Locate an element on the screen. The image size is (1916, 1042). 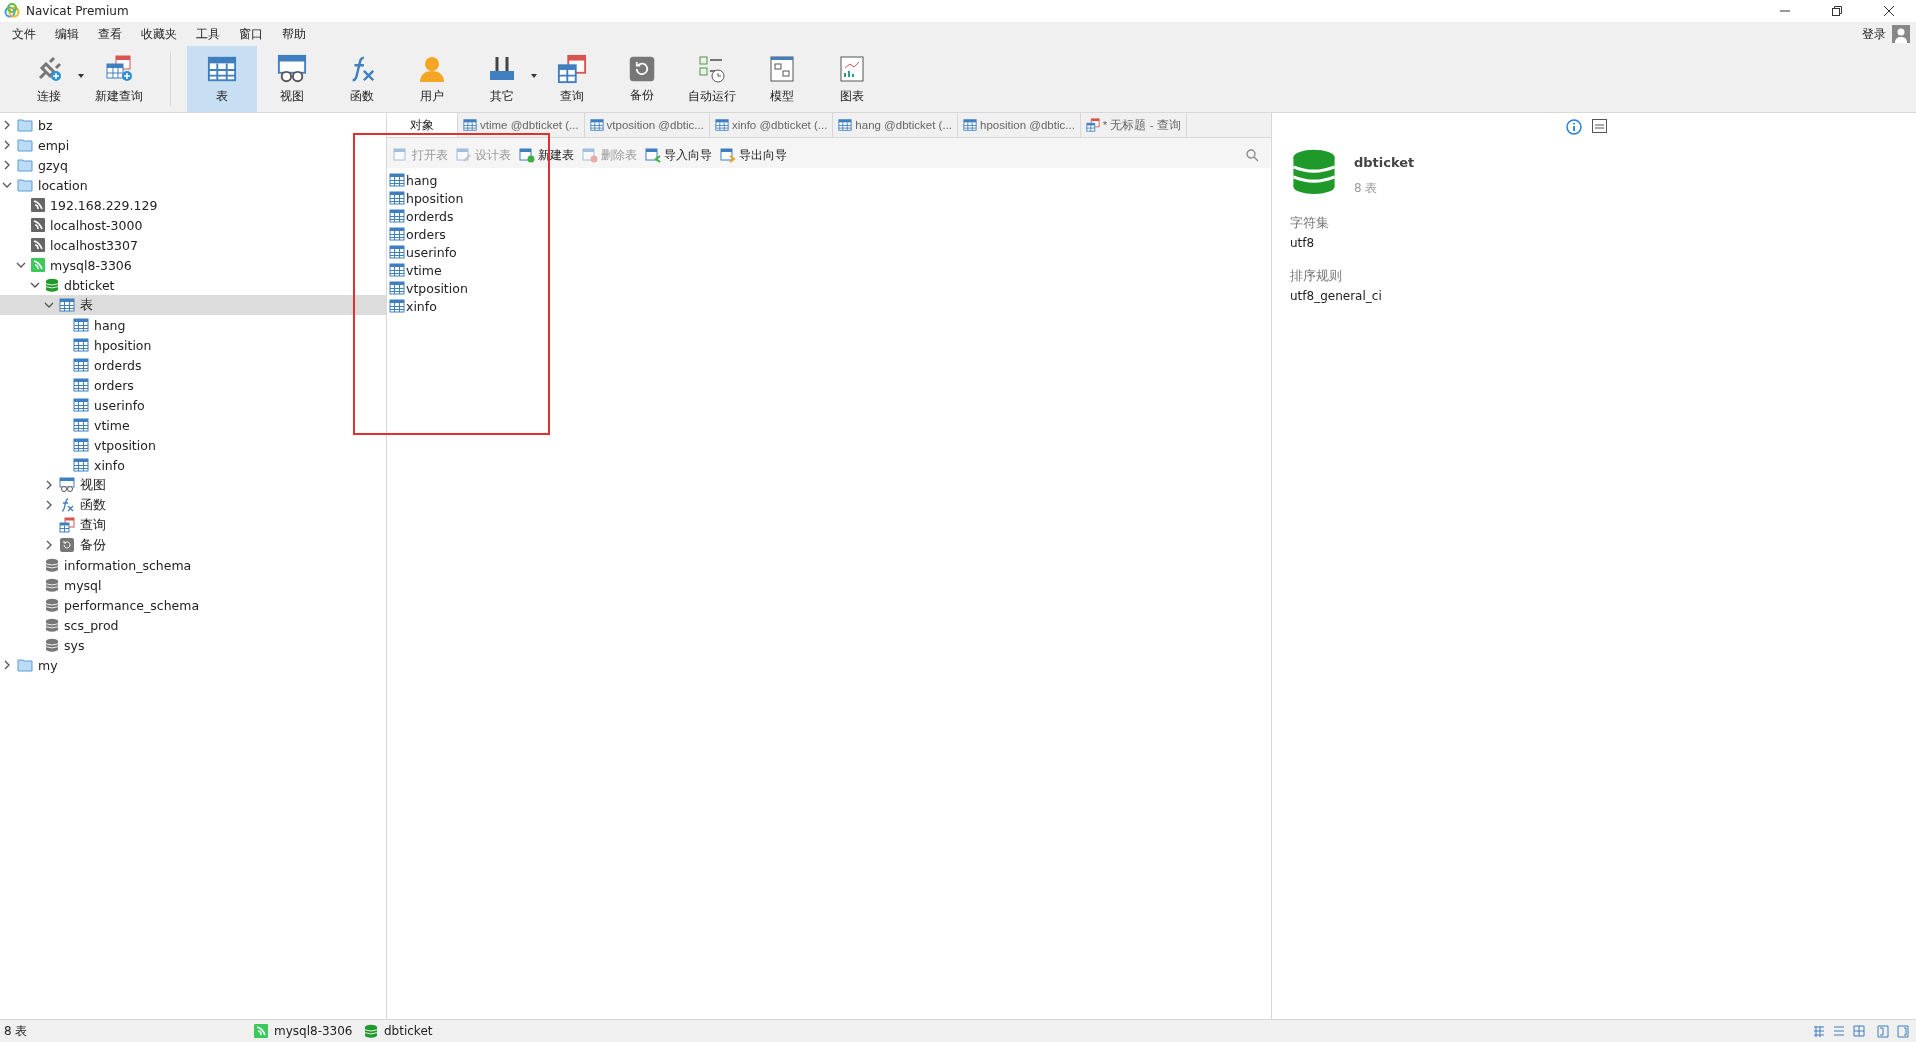
toolbar-button: 表 is located at coordinates (222, 79).